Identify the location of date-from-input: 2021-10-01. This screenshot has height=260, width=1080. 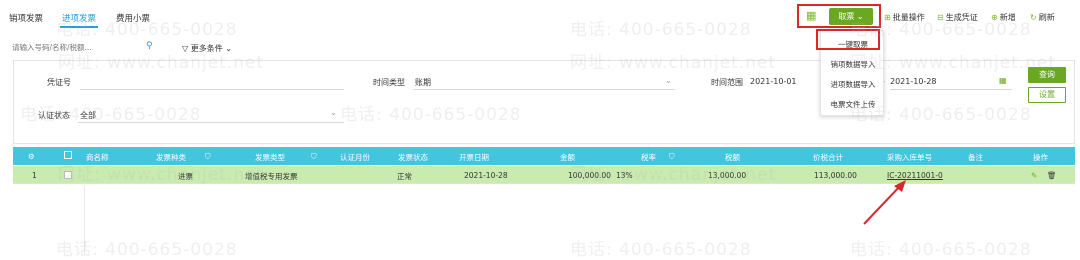
(773, 81).